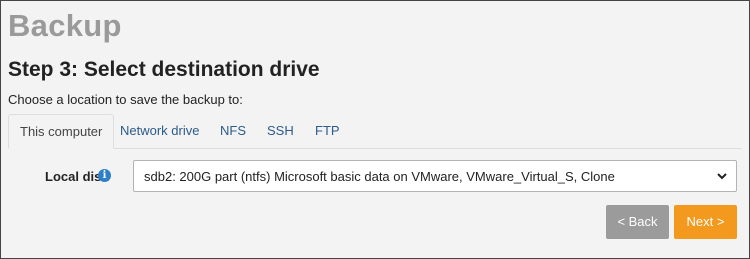 Image resolution: width=750 pixels, height=259 pixels. I want to click on tab-this-computer: This computer, so click(61, 131).